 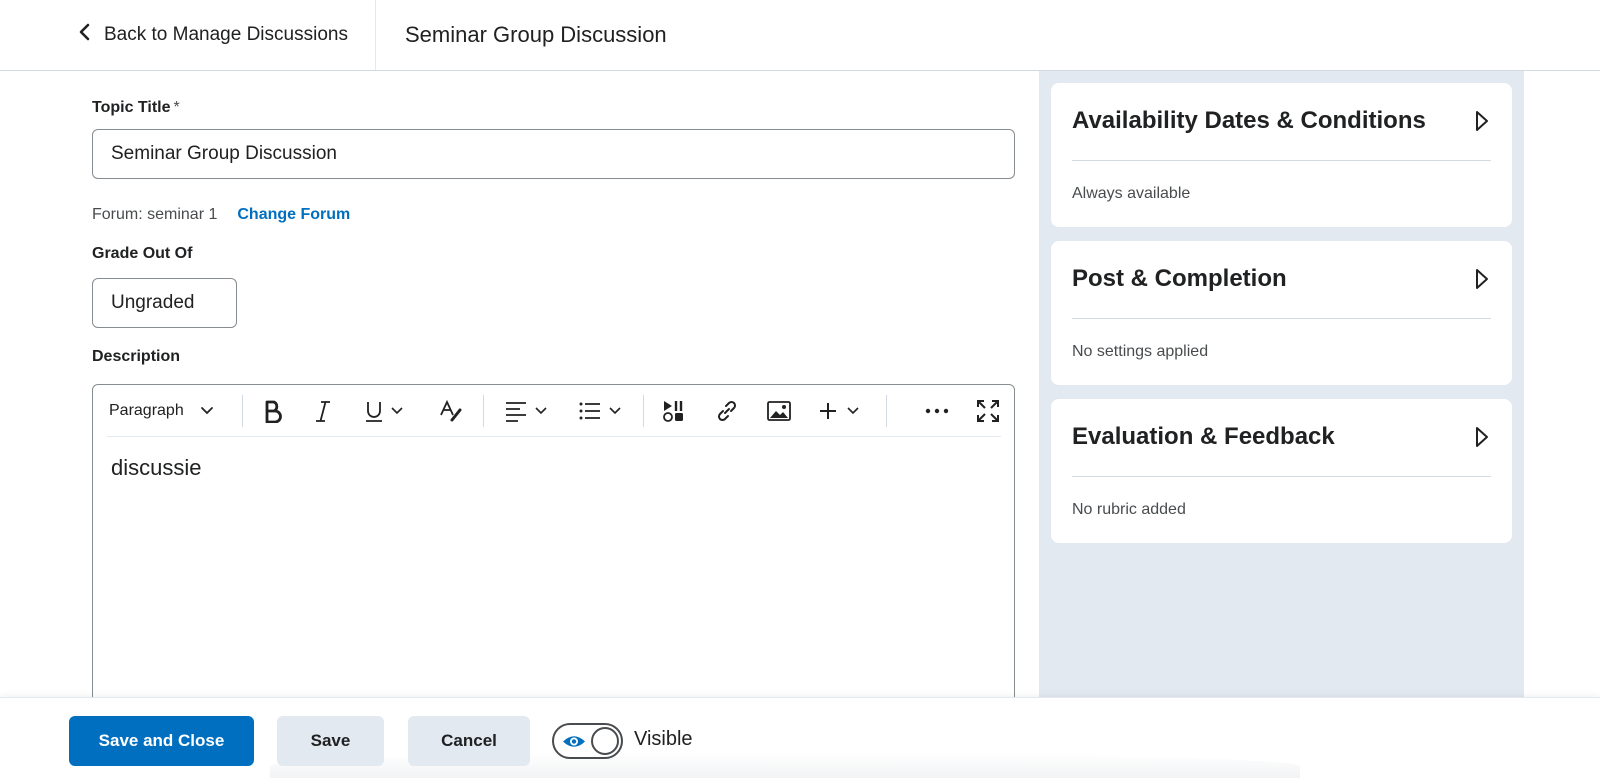 I want to click on post-completion-card: Post & Completion No settings applied, so click(x=1281, y=313).